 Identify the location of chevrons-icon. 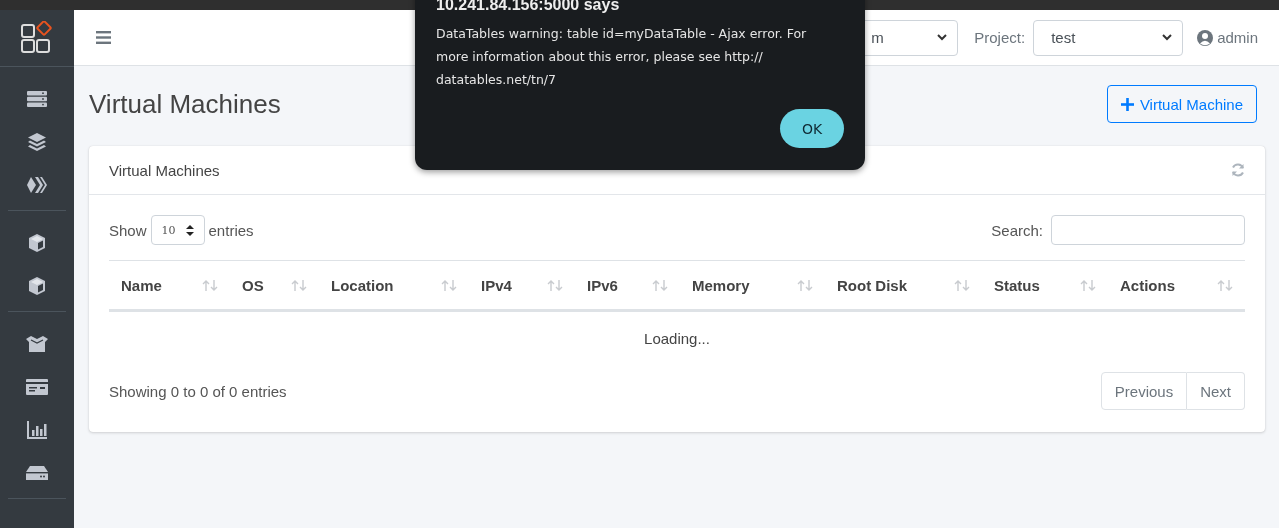
(37, 184).